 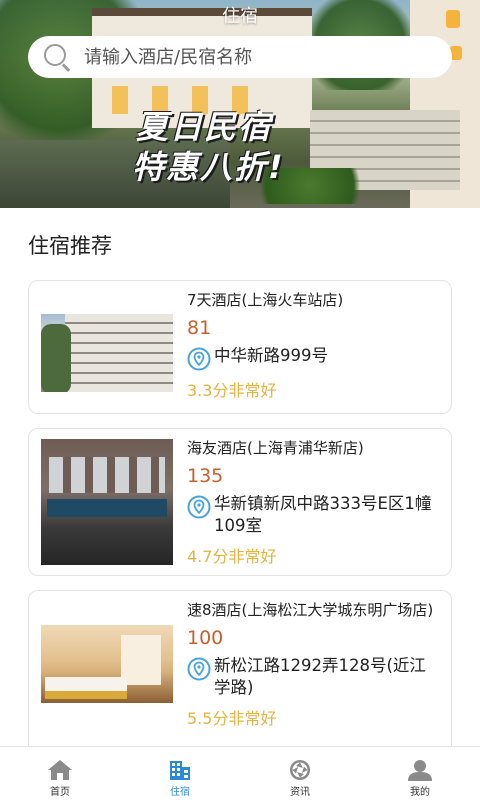 I want to click on hotel-price: 100, so click(x=205, y=638).